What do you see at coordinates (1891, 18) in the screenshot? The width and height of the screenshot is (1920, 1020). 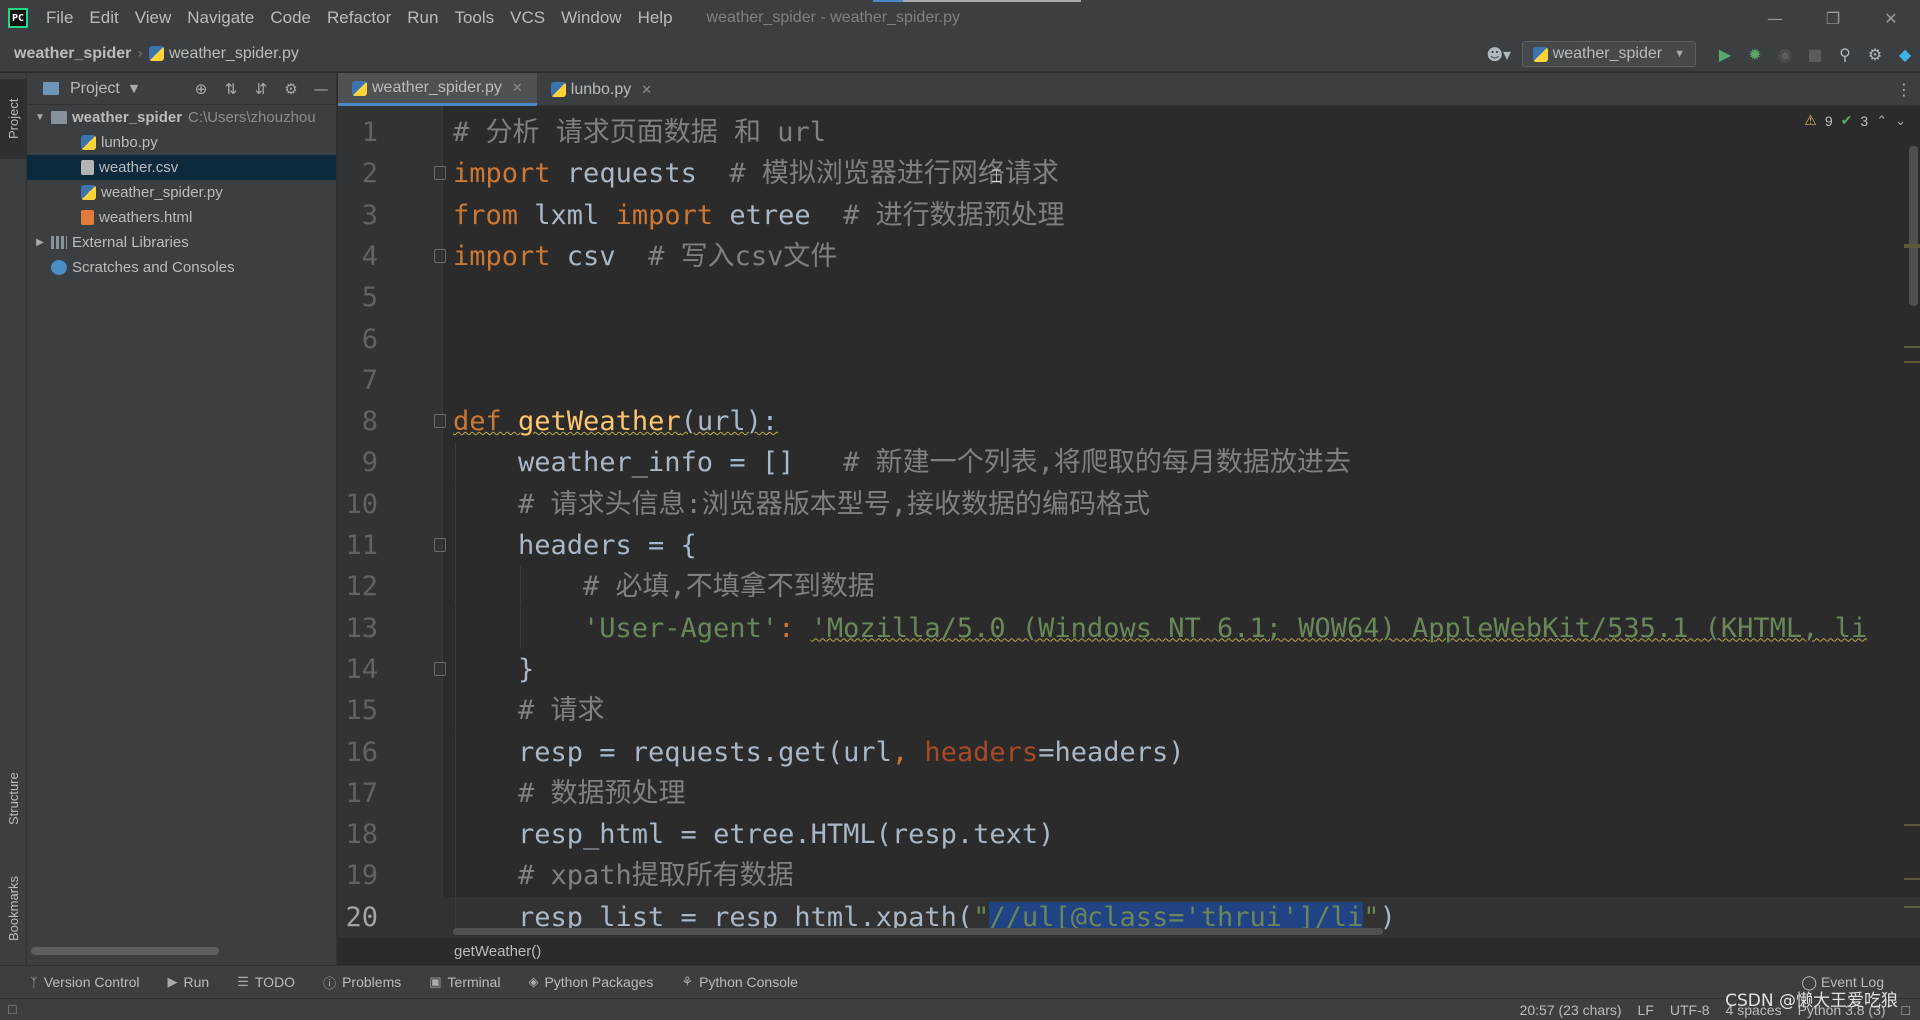 I see `close-window-icon: ✕` at bounding box center [1891, 18].